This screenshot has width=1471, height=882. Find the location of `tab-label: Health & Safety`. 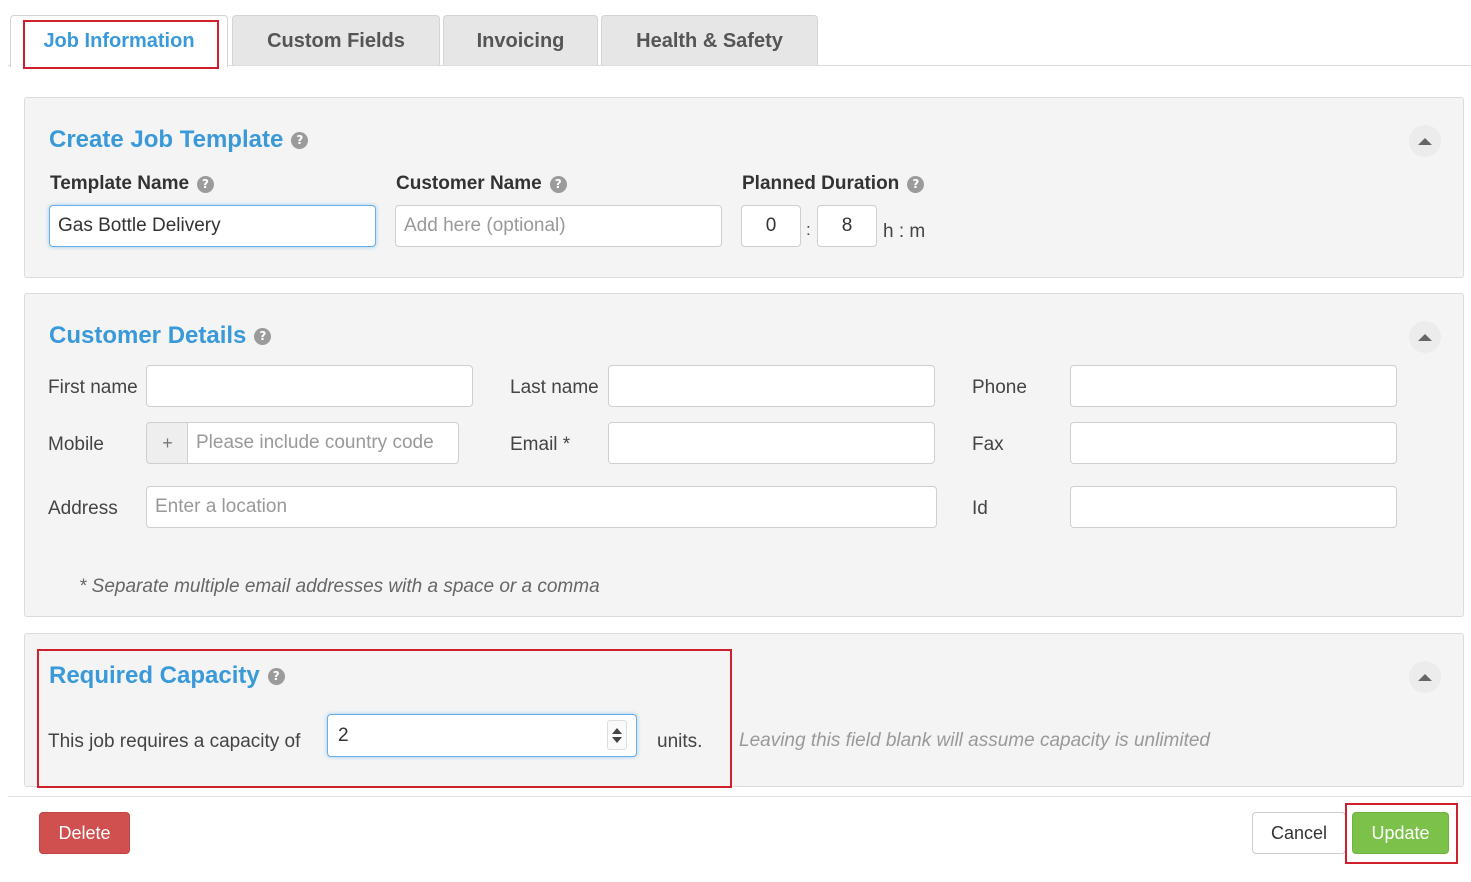

tab-label: Health & Safety is located at coordinates (709, 40).